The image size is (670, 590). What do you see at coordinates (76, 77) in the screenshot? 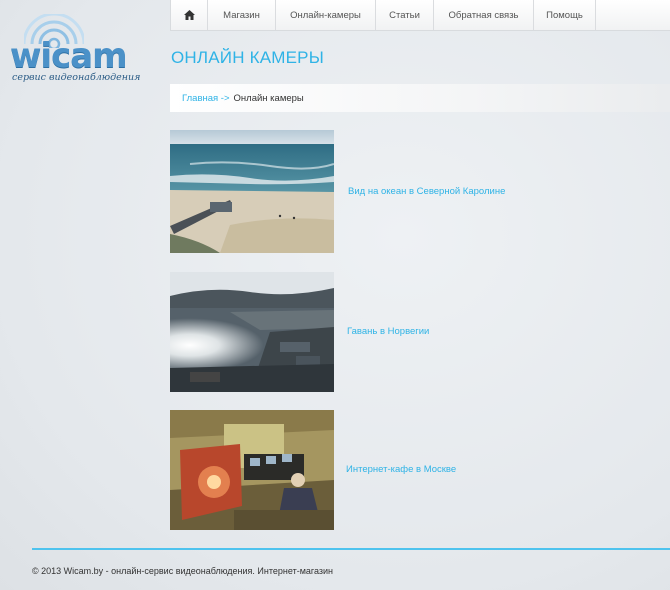
I see `logo-tagline: сервис видеонаблюдения` at bounding box center [76, 77].